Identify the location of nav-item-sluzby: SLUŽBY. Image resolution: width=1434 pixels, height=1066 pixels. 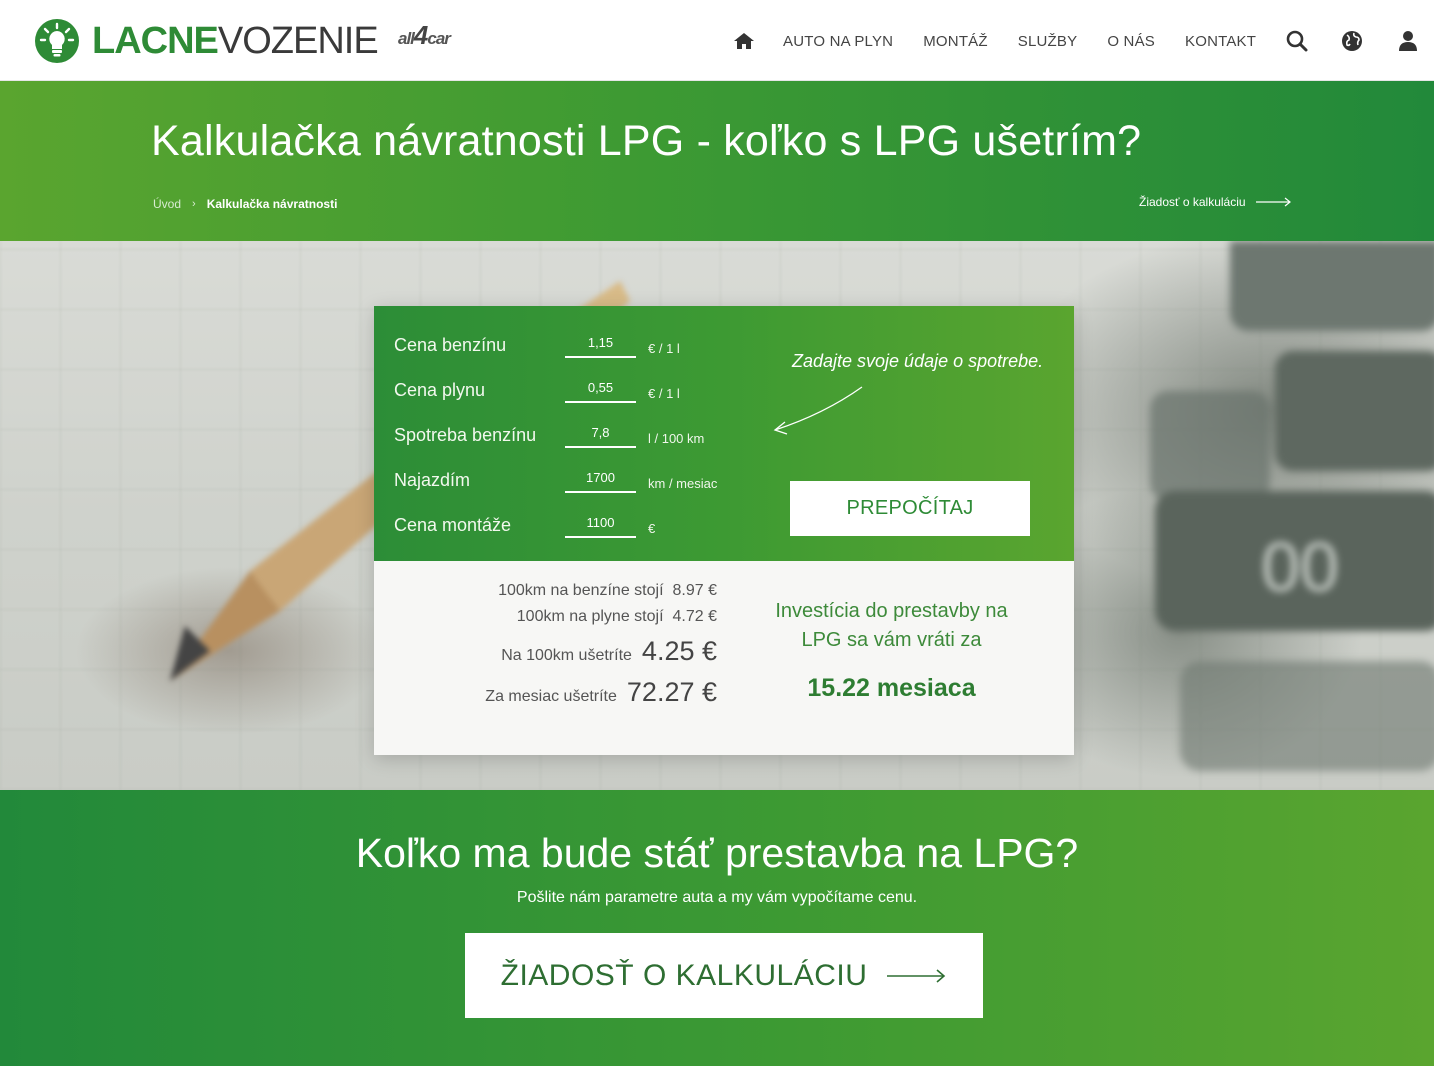
(1048, 41).